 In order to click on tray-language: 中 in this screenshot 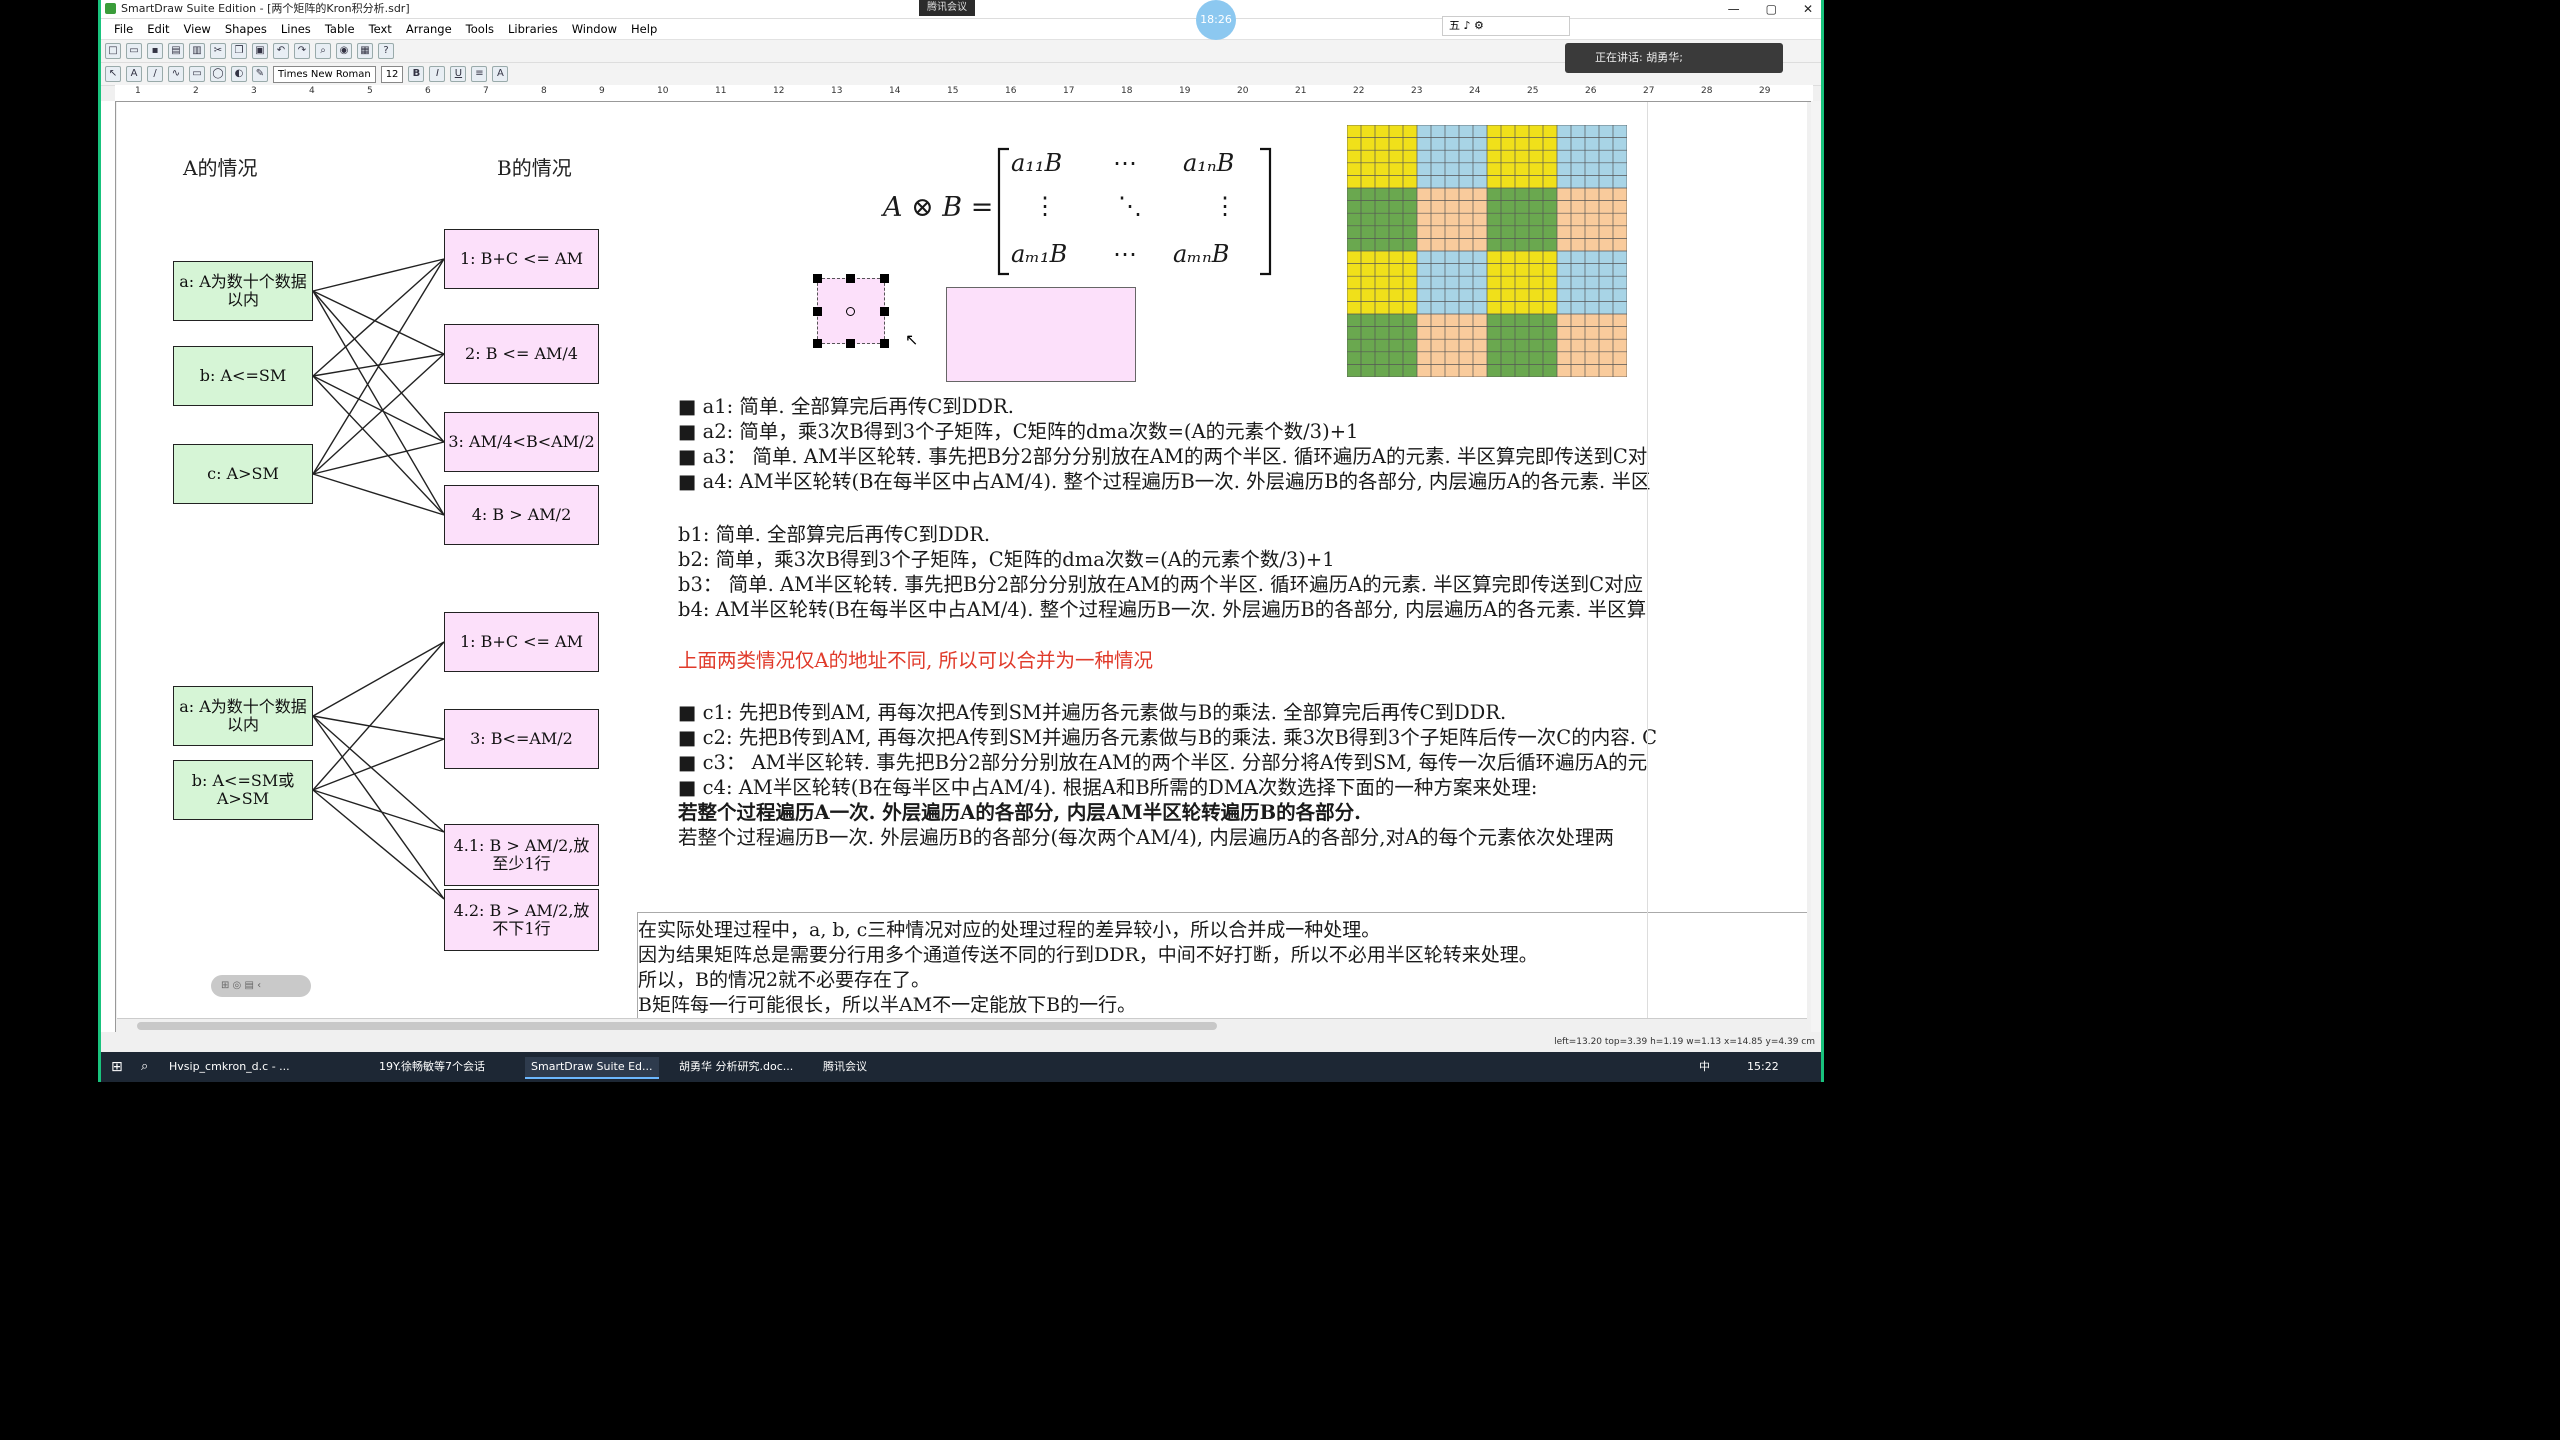, I will do `click(1704, 1067)`.